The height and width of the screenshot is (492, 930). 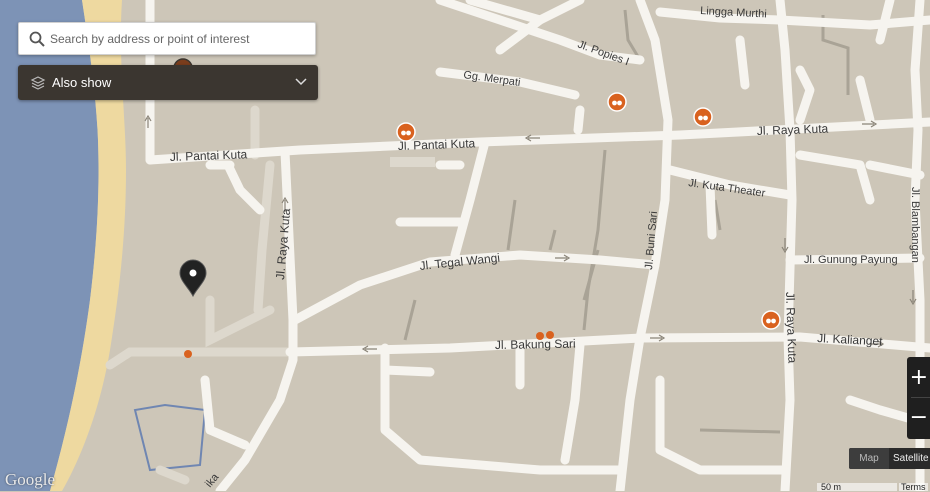 I want to click on street-label: Jl. Blambangan, so click(x=915, y=225).